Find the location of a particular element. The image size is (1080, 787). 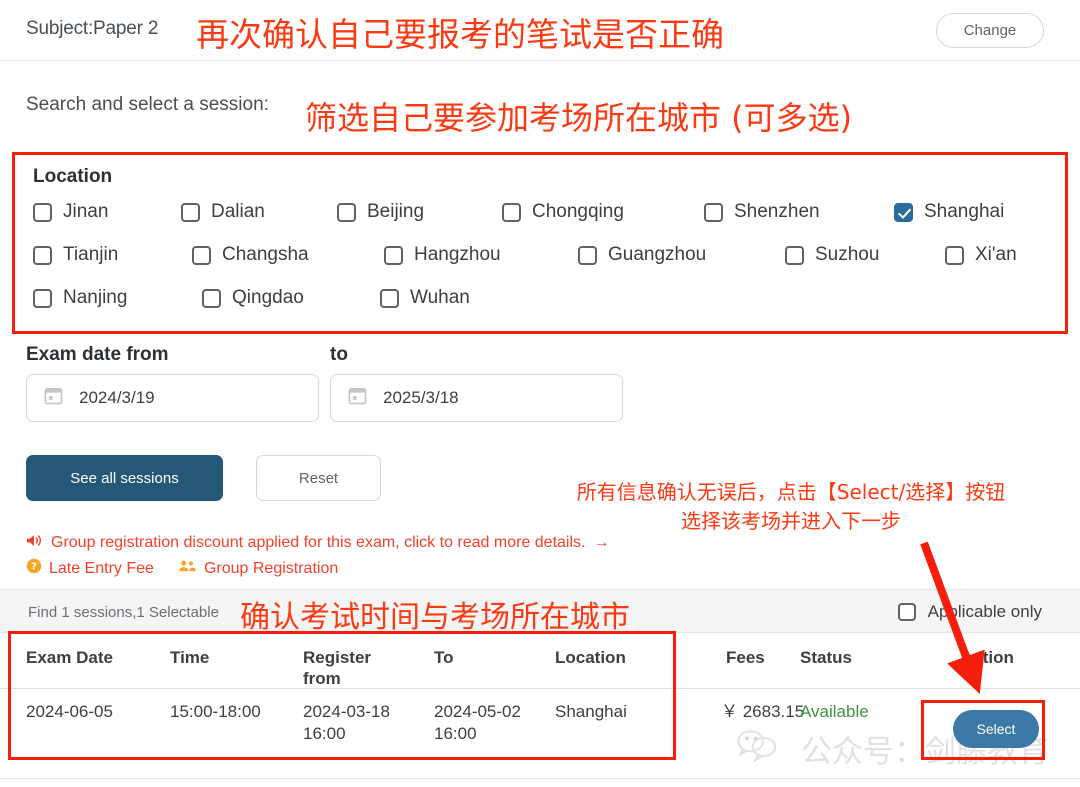

location-checkbox-hangzhou: Hangzhou is located at coordinates (442, 255).